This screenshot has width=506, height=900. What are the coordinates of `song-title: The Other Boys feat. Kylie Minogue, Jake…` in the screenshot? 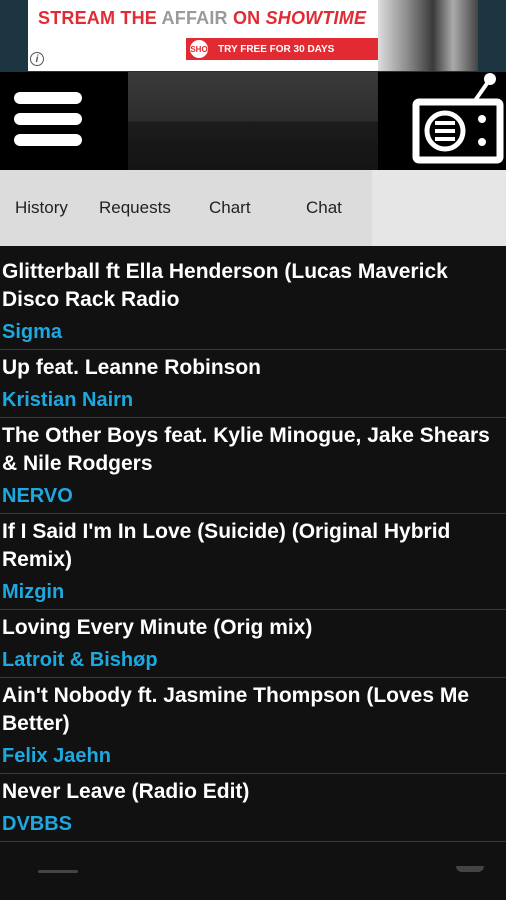 It's located at (246, 449).